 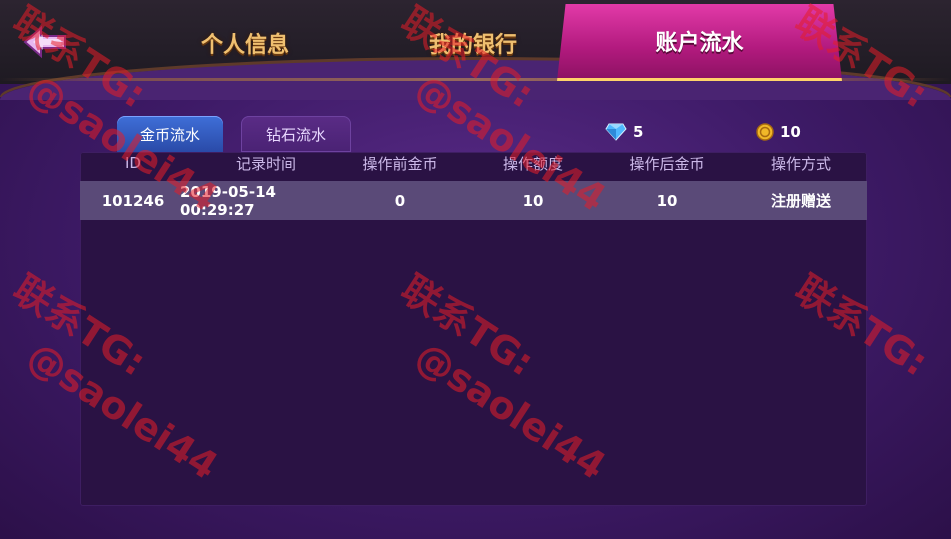 I want to click on gold-balance: 10, so click(x=778, y=132).